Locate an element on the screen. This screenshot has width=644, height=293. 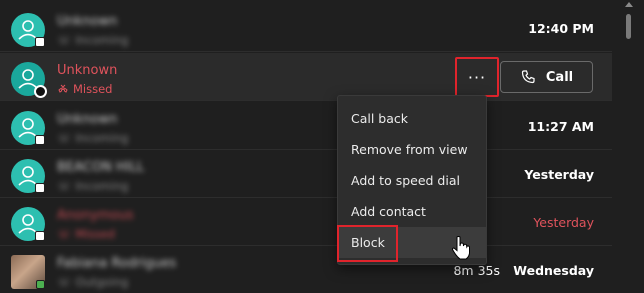
phone-icon is located at coordinates (528, 77).